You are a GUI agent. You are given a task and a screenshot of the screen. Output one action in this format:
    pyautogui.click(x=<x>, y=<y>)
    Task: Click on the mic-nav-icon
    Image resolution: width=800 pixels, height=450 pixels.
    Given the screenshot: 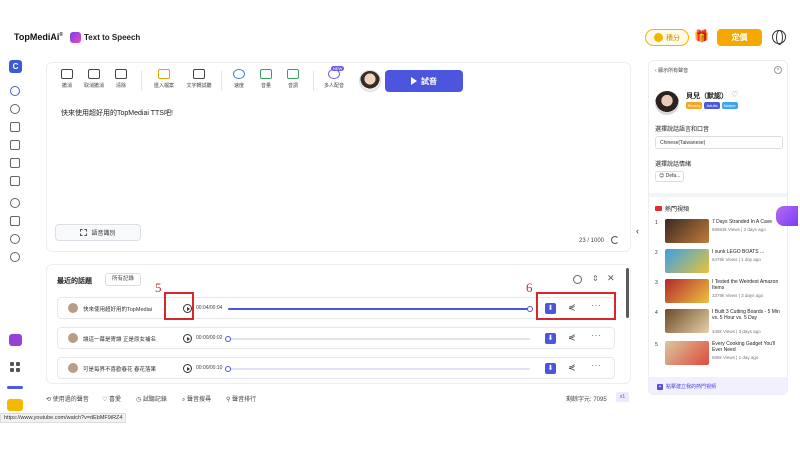 What is the action you would take?
    pyautogui.click(x=15, y=145)
    